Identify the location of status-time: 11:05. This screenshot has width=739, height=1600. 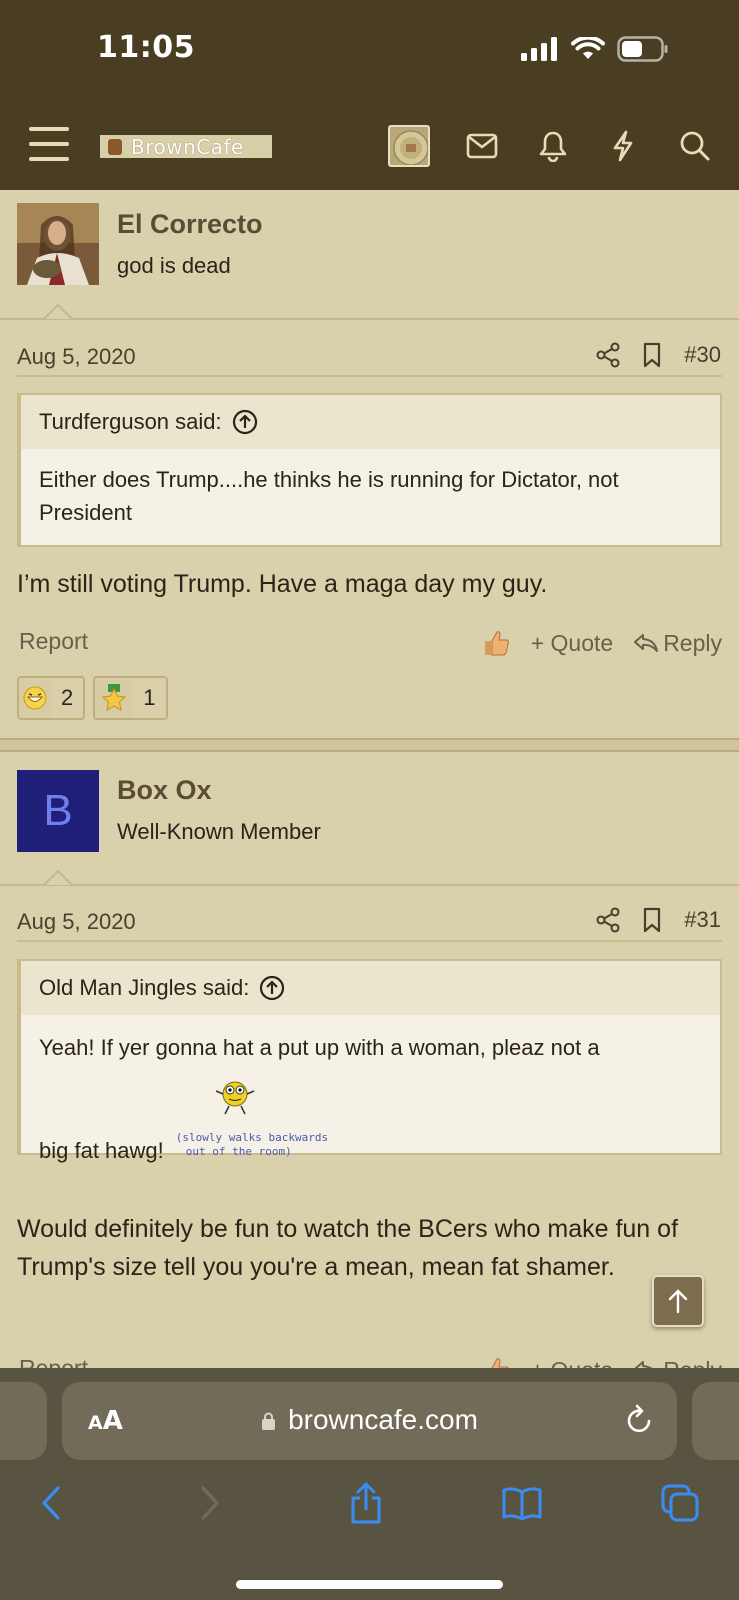
(146, 47).